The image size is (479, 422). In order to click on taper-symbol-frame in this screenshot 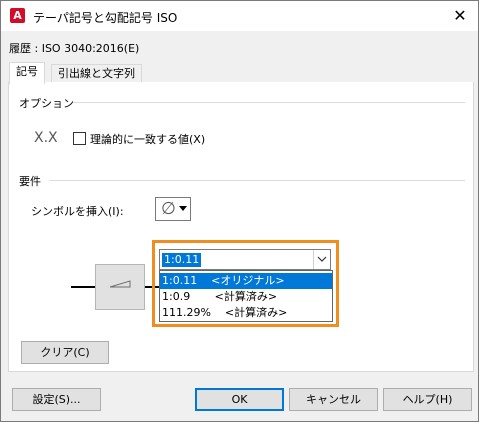, I will do `click(120, 287)`.